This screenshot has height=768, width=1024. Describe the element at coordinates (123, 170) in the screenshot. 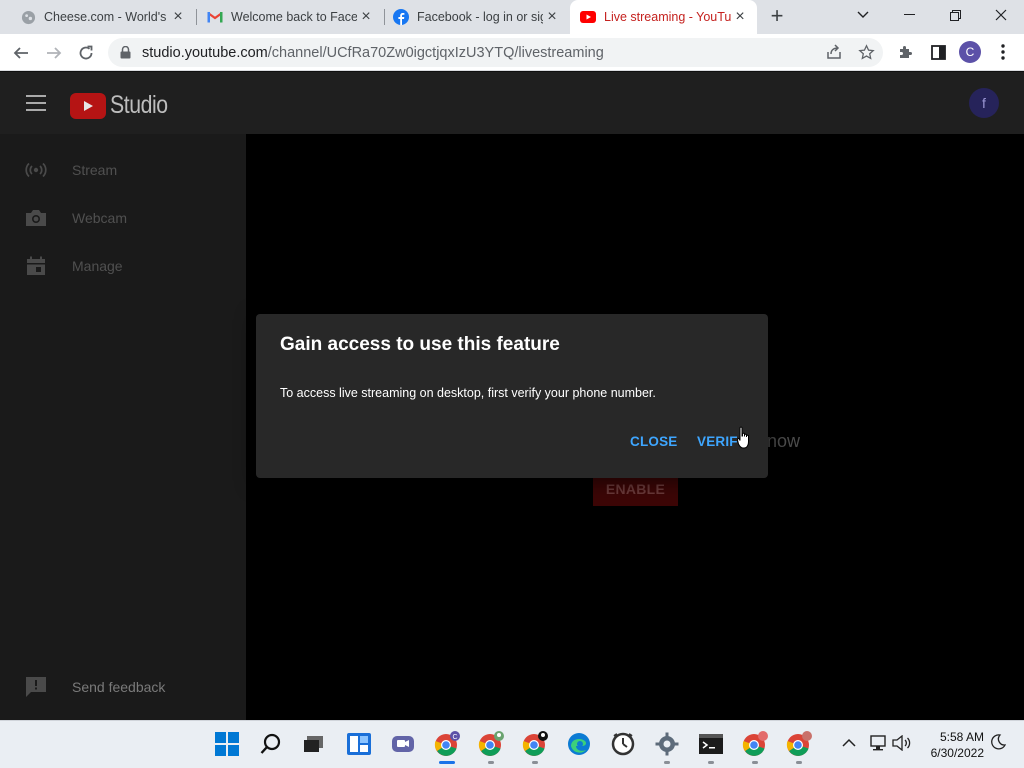

I see `sidebar-item-stream: Stream` at that location.